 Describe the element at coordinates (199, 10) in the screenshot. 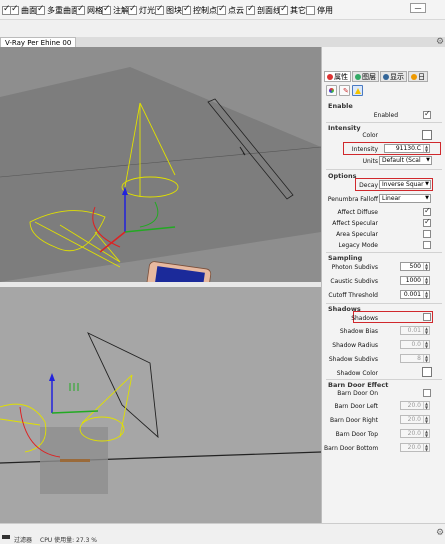

I see `filter-item-control-point: 控制点` at that location.